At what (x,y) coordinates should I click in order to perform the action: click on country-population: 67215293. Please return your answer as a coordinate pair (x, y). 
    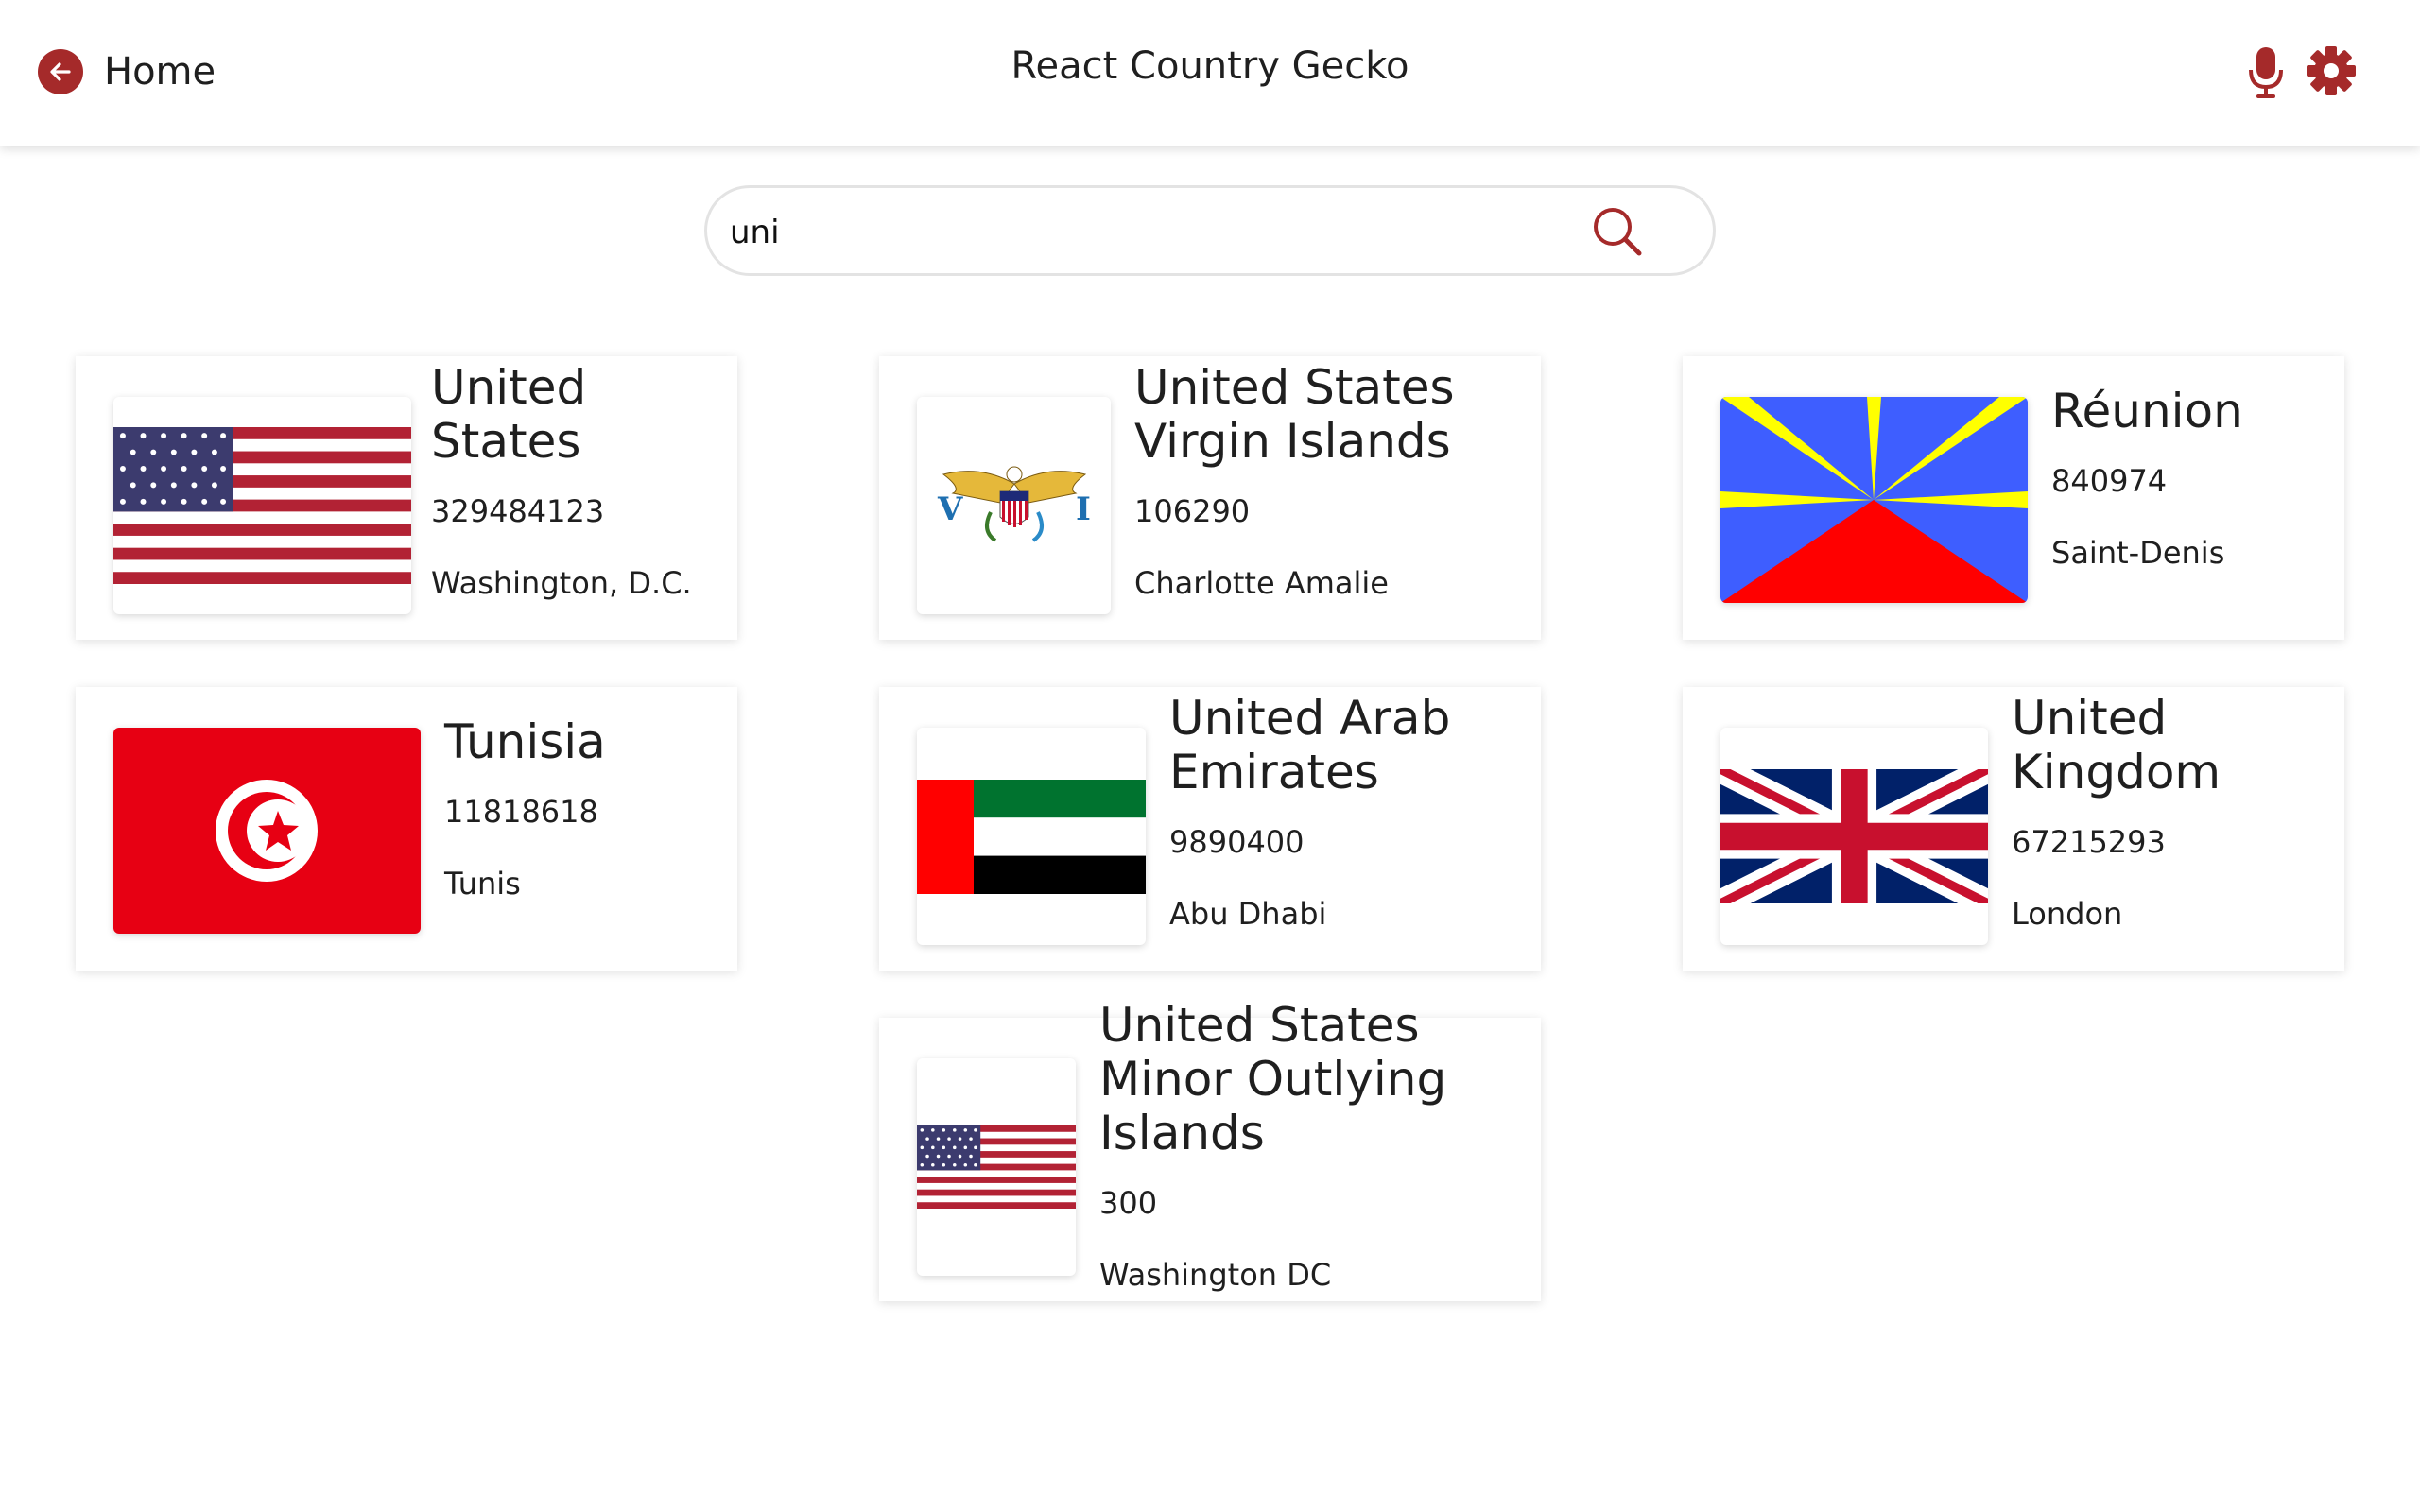
    Looking at the image, I should click on (2089, 842).